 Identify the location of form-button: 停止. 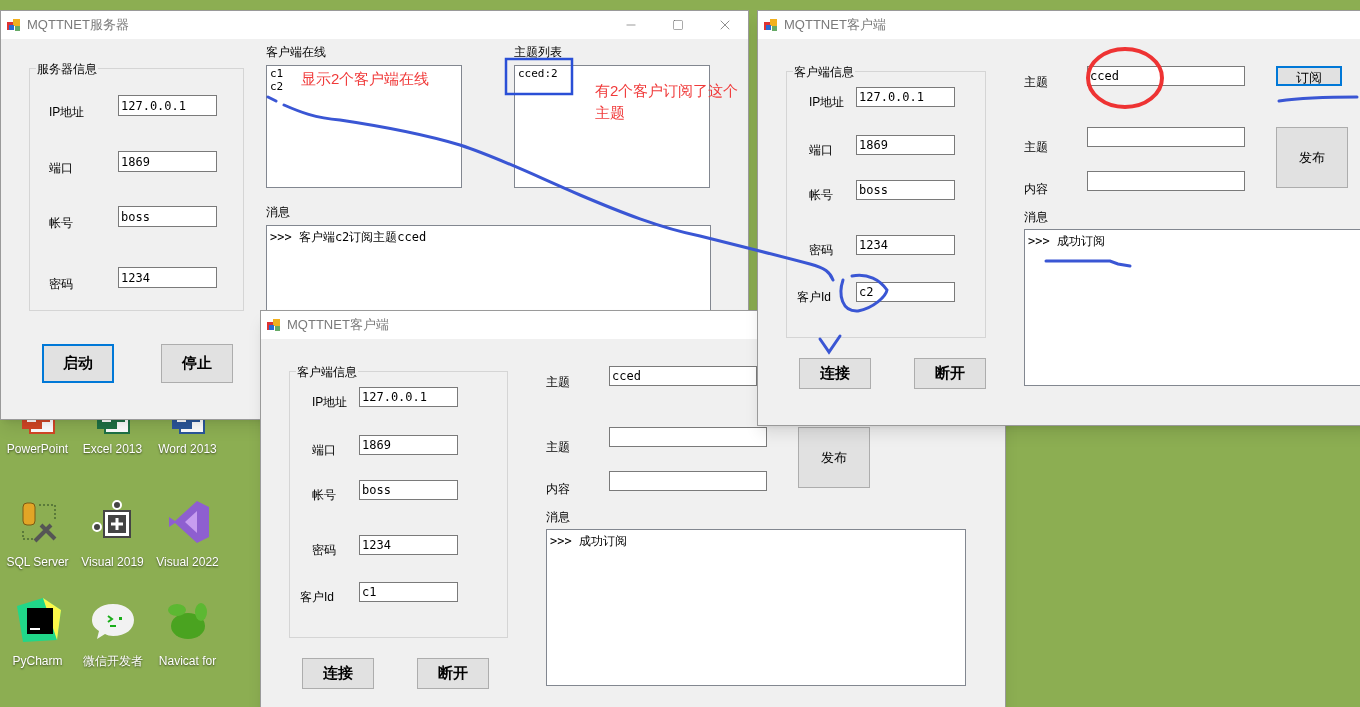
(197, 363).